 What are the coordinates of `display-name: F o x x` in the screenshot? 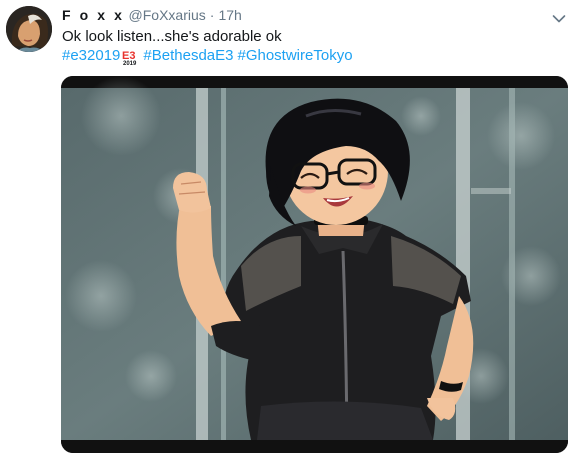 It's located at (93, 15).